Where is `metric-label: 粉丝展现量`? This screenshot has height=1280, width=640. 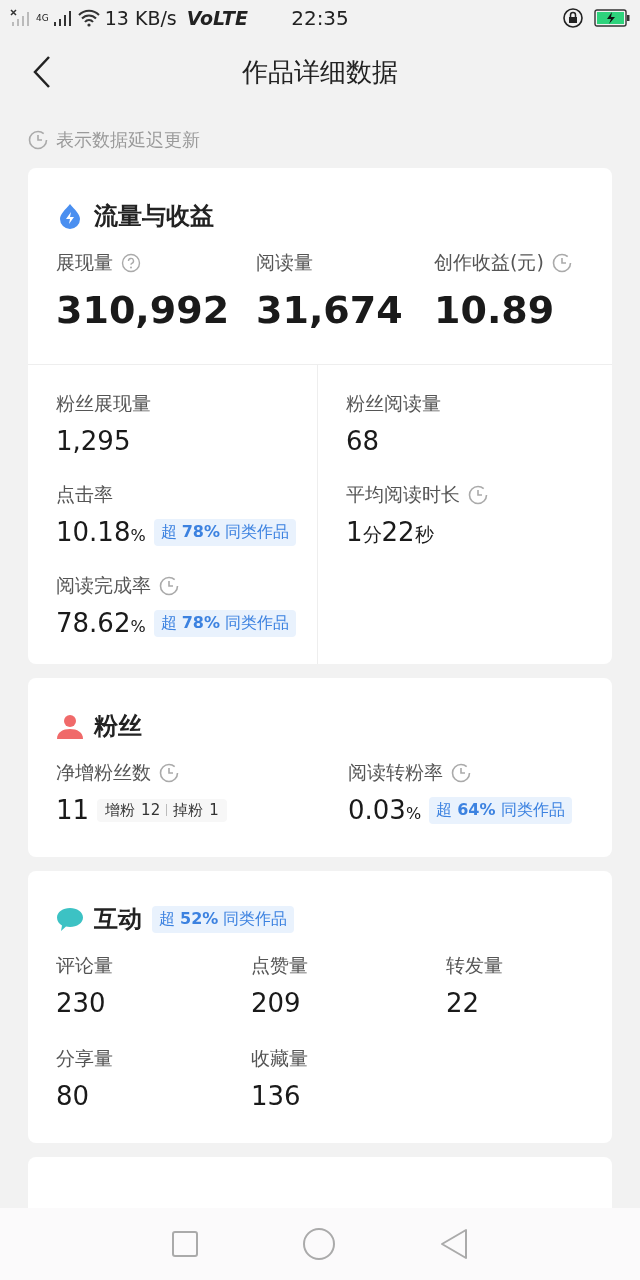
metric-label: 粉丝展现量 is located at coordinates (103, 403).